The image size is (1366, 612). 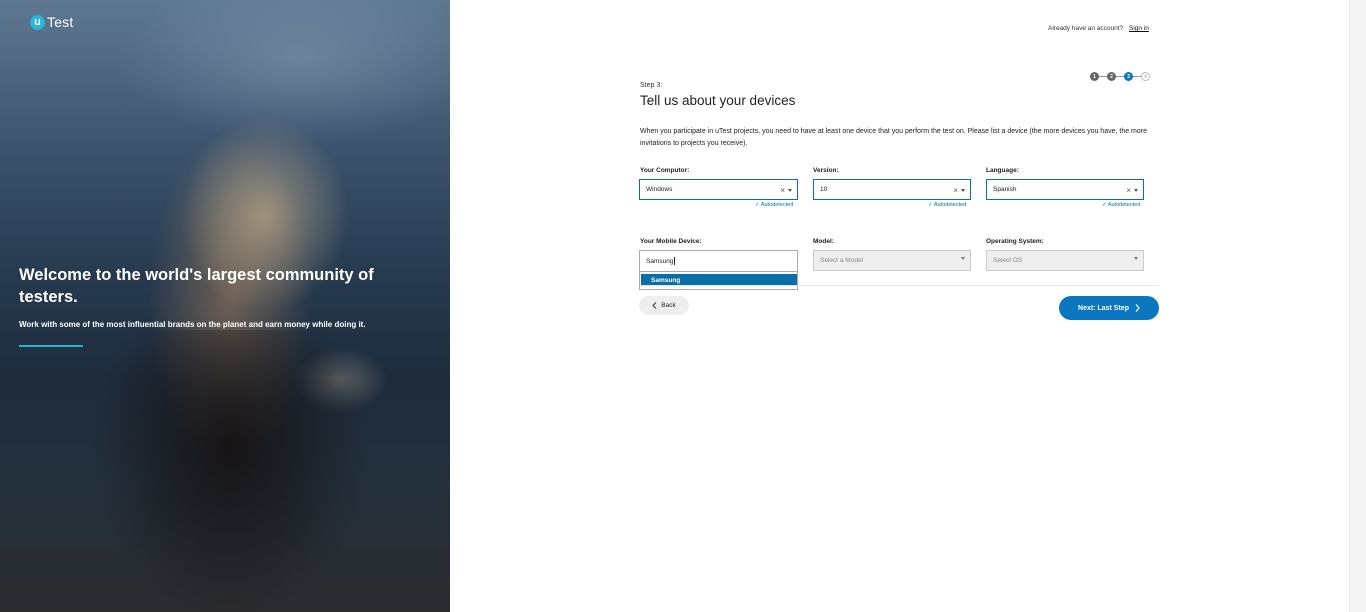 What do you see at coordinates (1065, 189) in the screenshot?
I see `language-select: Spanish ×` at bounding box center [1065, 189].